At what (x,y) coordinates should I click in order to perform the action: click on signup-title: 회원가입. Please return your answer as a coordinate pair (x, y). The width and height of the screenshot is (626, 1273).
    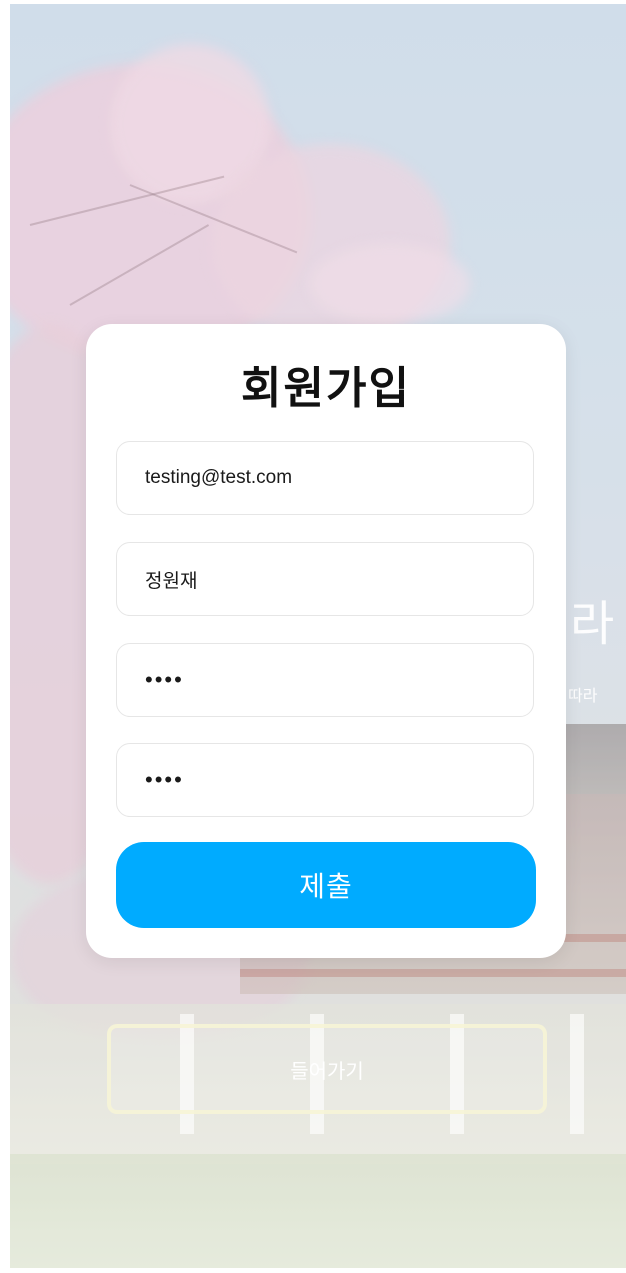
    Looking at the image, I should click on (326, 388).